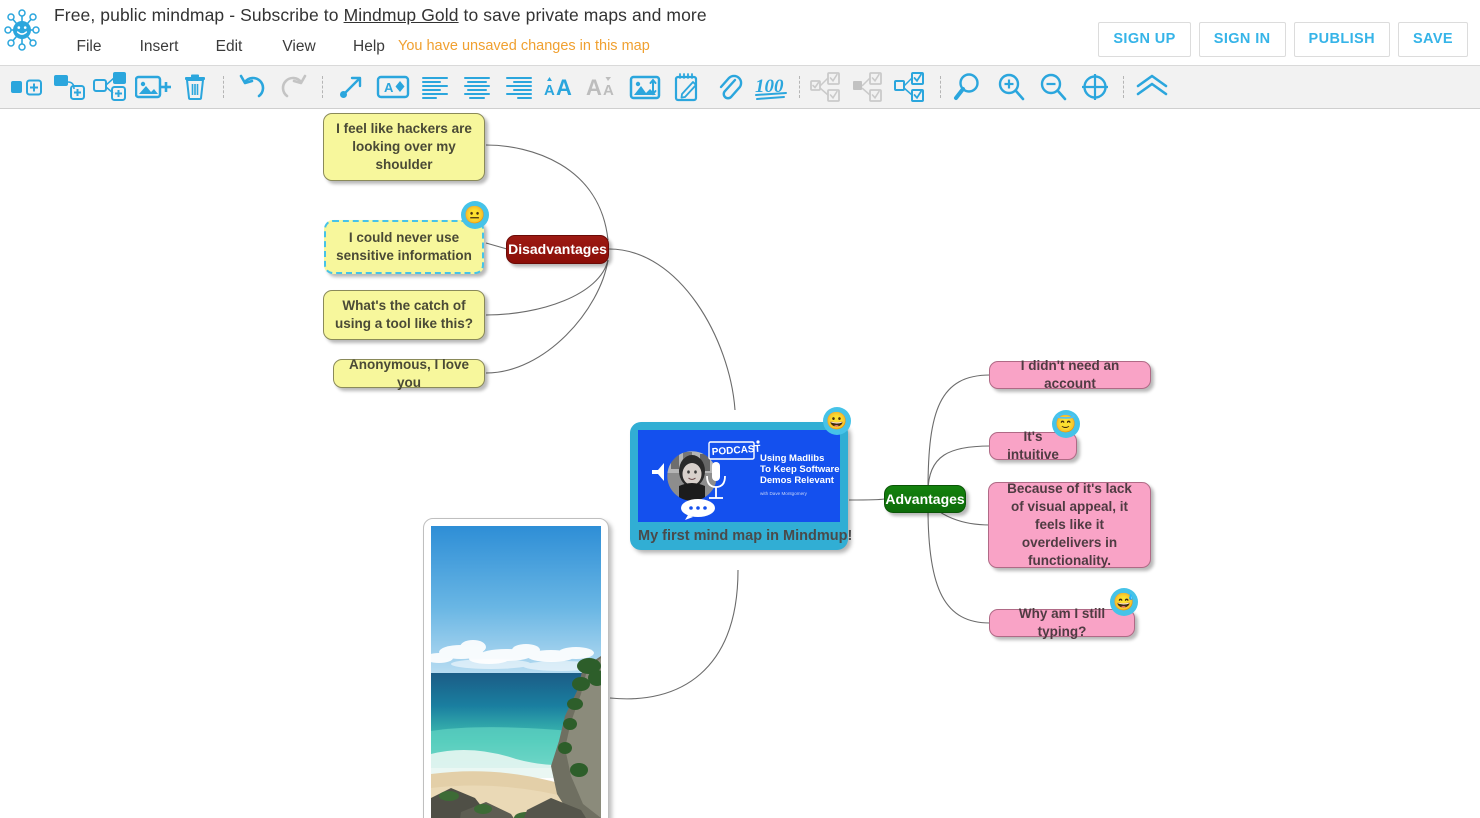 This screenshot has height=818, width=1480. What do you see at coordinates (89, 47) in the screenshot?
I see `menu-file: File` at bounding box center [89, 47].